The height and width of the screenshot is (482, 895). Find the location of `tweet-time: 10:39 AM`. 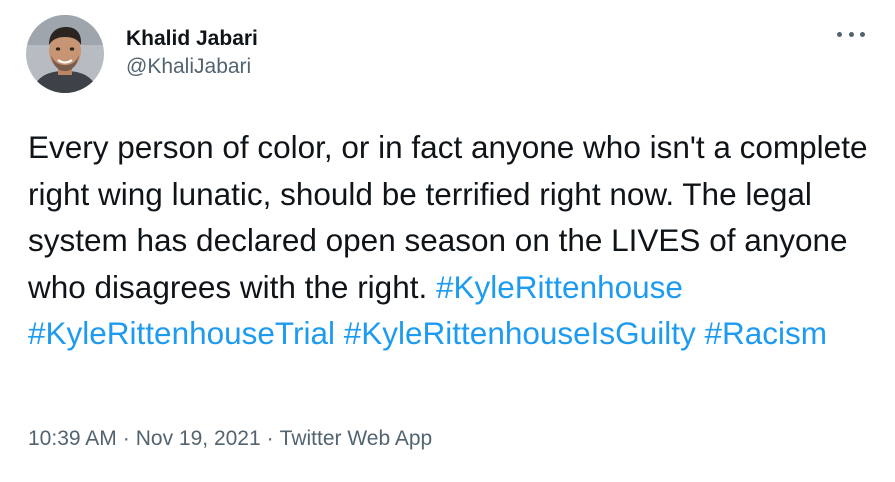

tweet-time: 10:39 AM is located at coordinates (72, 438).